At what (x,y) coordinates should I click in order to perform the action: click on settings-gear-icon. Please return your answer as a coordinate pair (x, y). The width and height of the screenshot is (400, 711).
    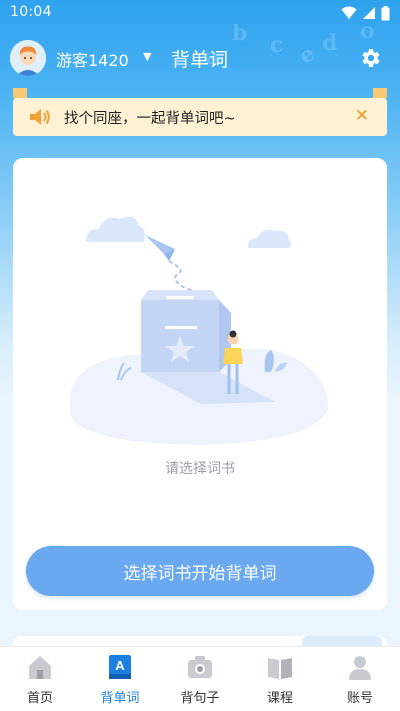
    Looking at the image, I should click on (370, 58).